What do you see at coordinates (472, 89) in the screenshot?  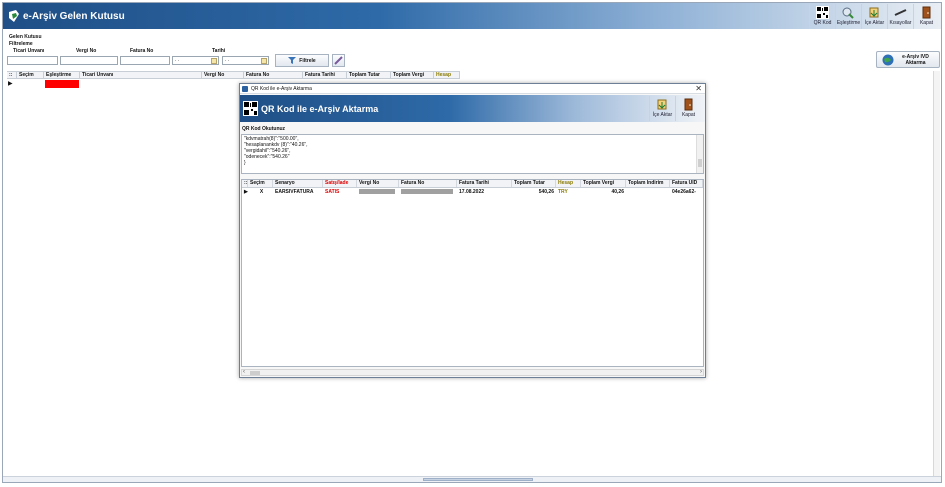 I see `dialog-caption-bar: QR Kod ile e-Arşiv Aktarma ✕` at bounding box center [472, 89].